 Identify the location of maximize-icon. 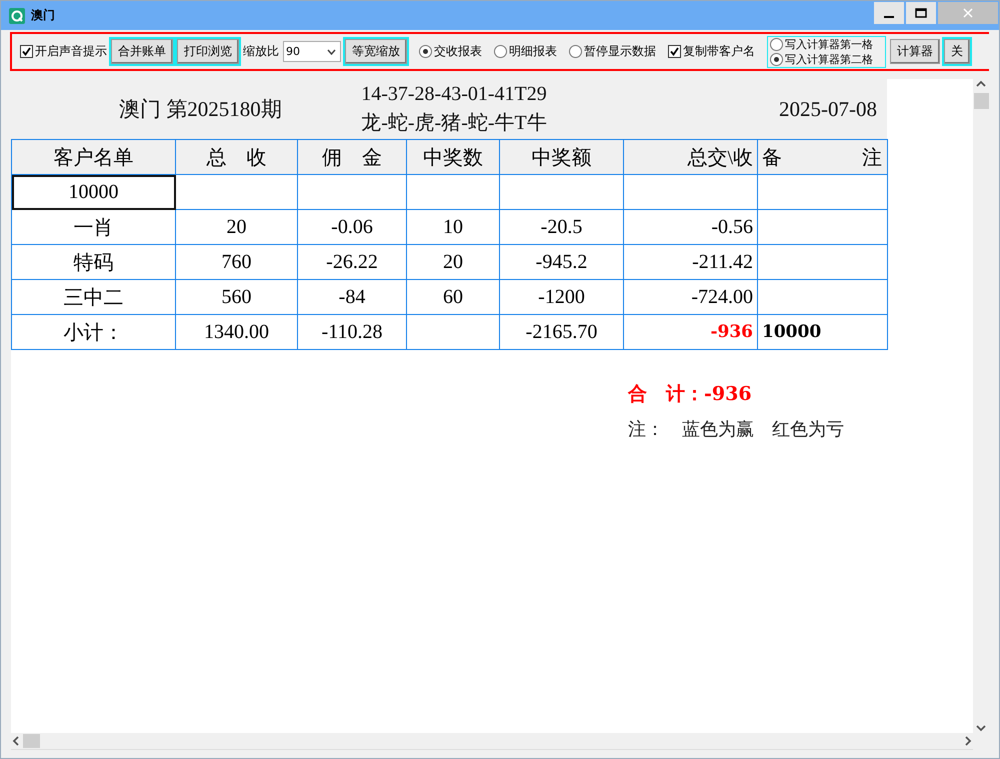
(921, 13).